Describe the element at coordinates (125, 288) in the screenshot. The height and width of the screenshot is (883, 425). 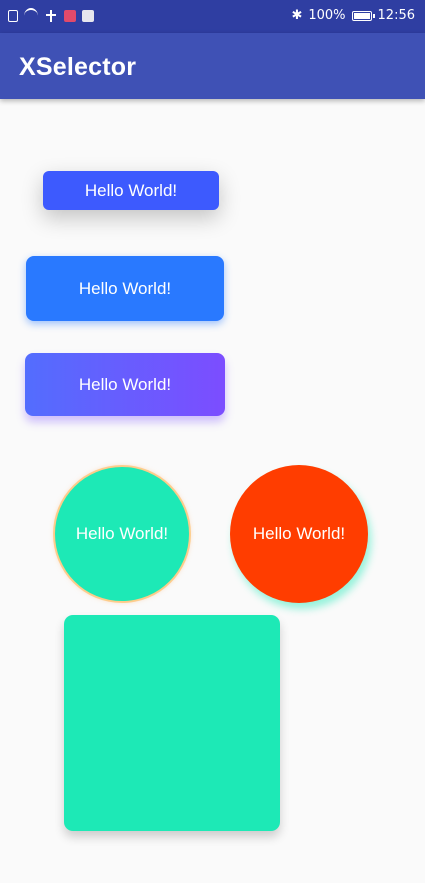
I see `hello-world-button-2: Hello World!` at that location.